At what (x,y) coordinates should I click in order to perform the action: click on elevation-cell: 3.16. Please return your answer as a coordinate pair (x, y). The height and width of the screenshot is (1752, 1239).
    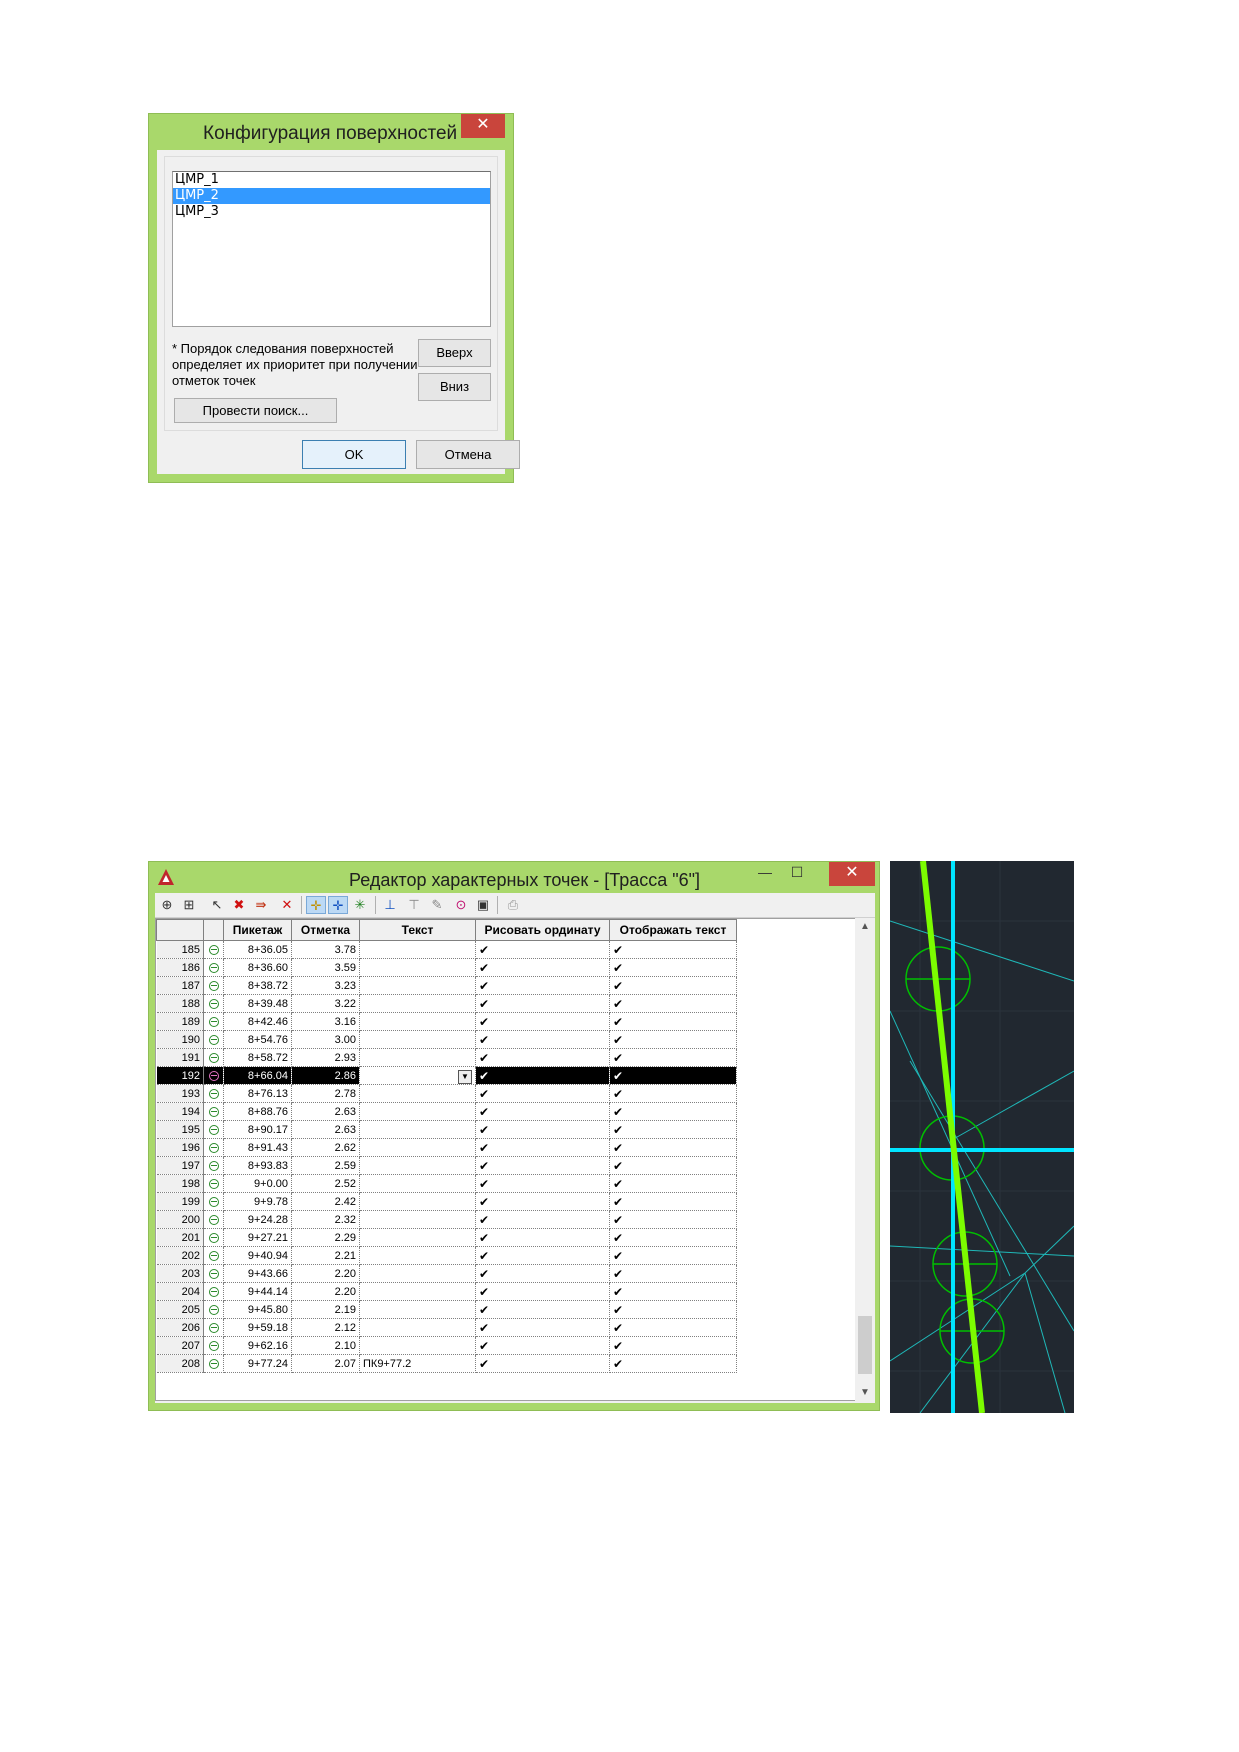
    Looking at the image, I should click on (325, 1021).